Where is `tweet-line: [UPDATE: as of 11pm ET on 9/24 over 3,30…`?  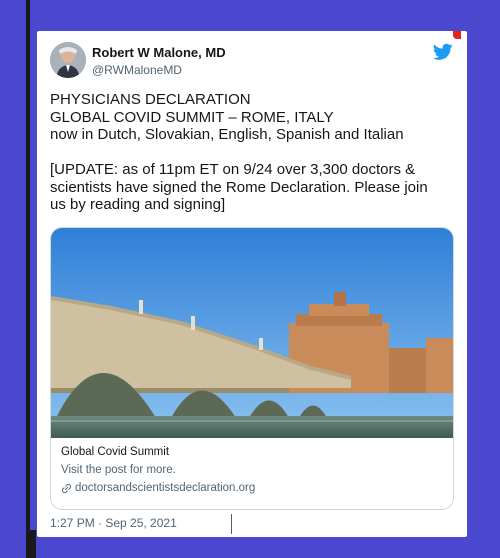 tweet-line: [UPDATE: as of 11pm ET on 9/24 over 3,30… is located at coordinates (233, 169).